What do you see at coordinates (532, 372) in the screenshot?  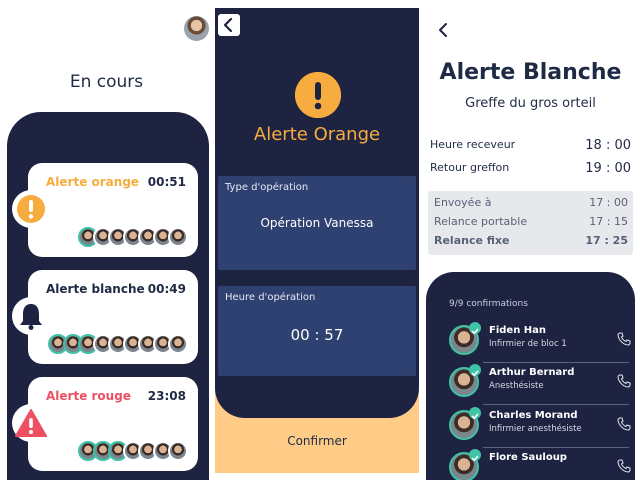 I see `person-name: Arthur Bernard` at bounding box center [532, 372].